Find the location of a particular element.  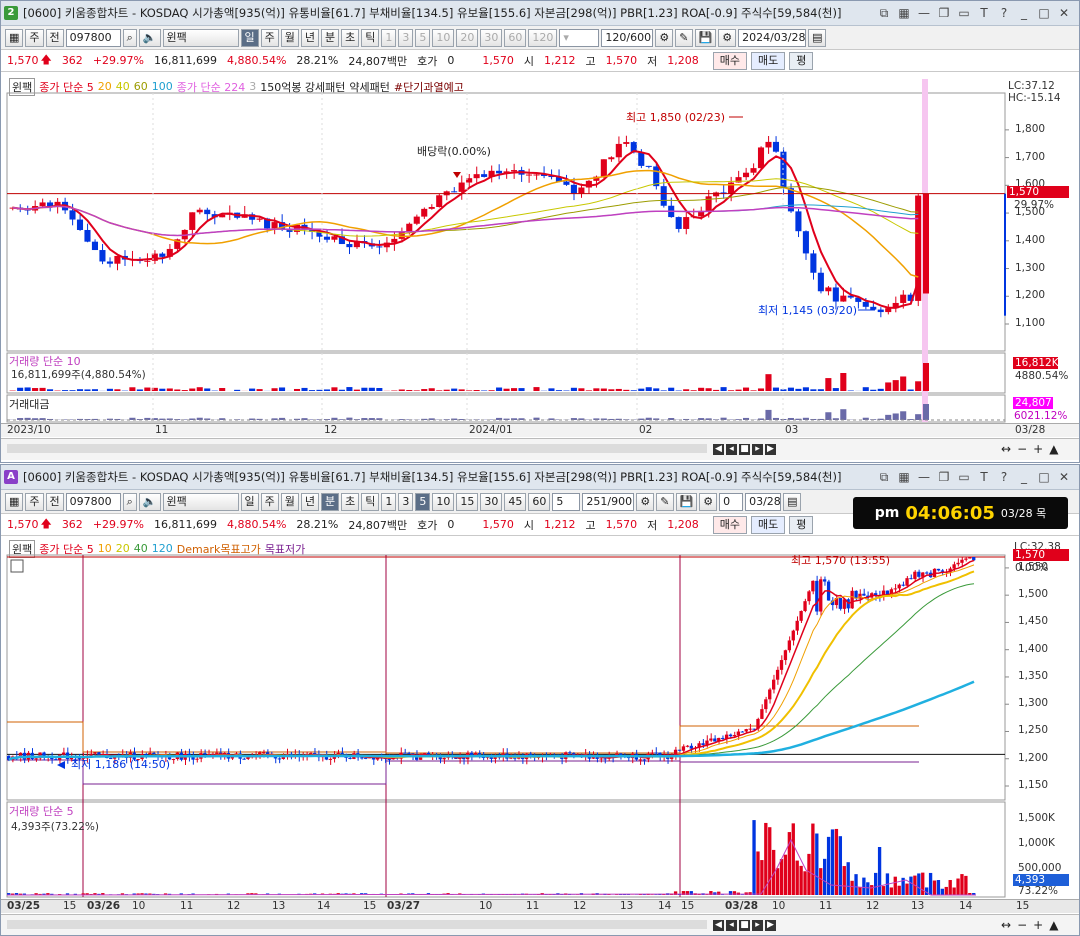

restore-icon: ❐ is located at coordinates (944, 13).